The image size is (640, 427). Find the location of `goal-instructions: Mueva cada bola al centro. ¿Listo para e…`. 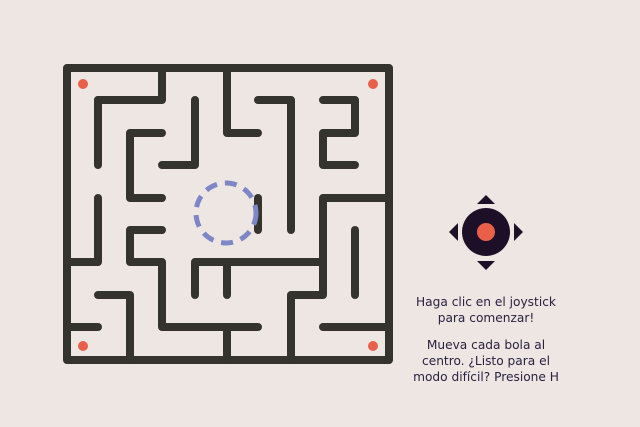

goal-instructions: Mueva cada bola al centro. ¿Listo para e… is located at coordinates (486, 361).